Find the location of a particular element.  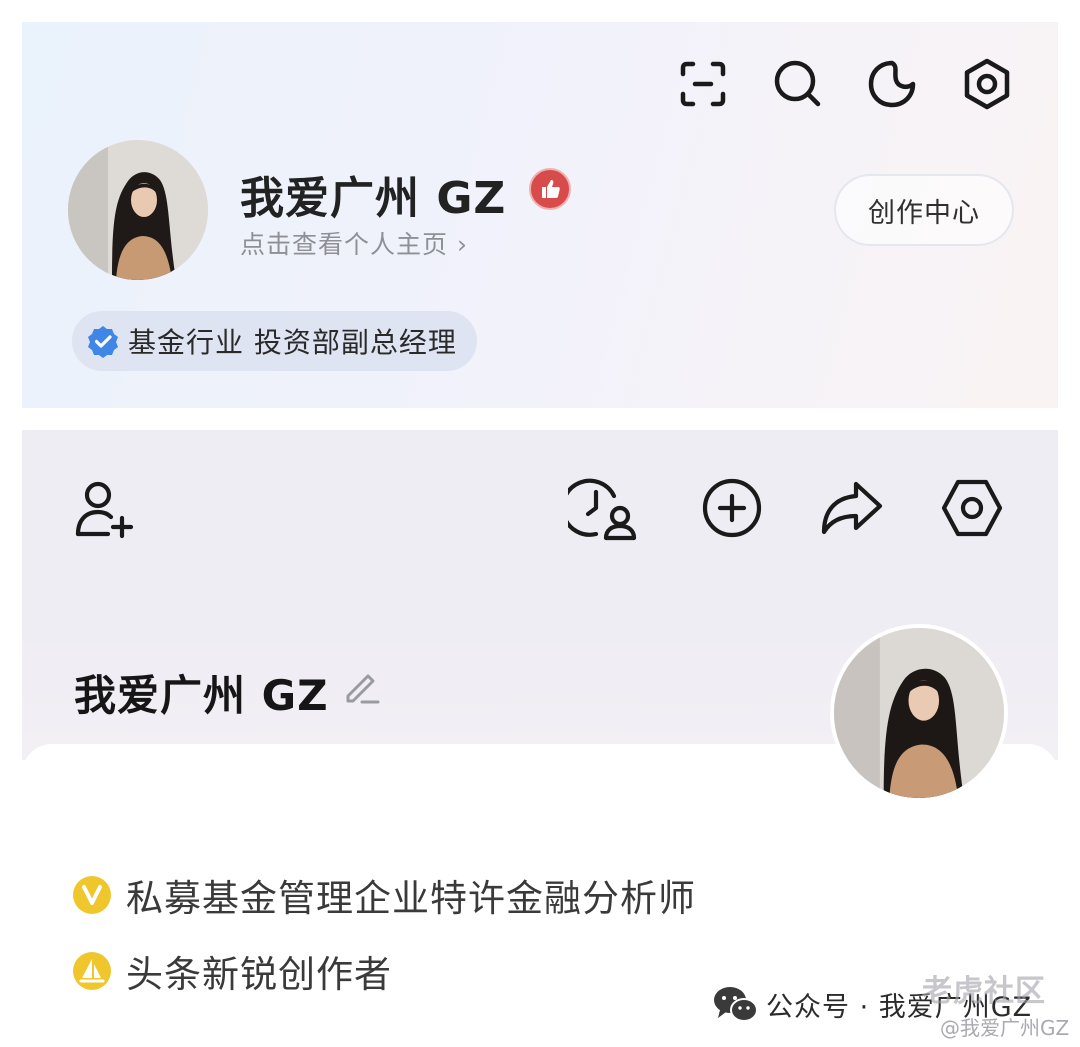

card-nickname: 我爱广州 GZ is located at coordinates (201, 695).